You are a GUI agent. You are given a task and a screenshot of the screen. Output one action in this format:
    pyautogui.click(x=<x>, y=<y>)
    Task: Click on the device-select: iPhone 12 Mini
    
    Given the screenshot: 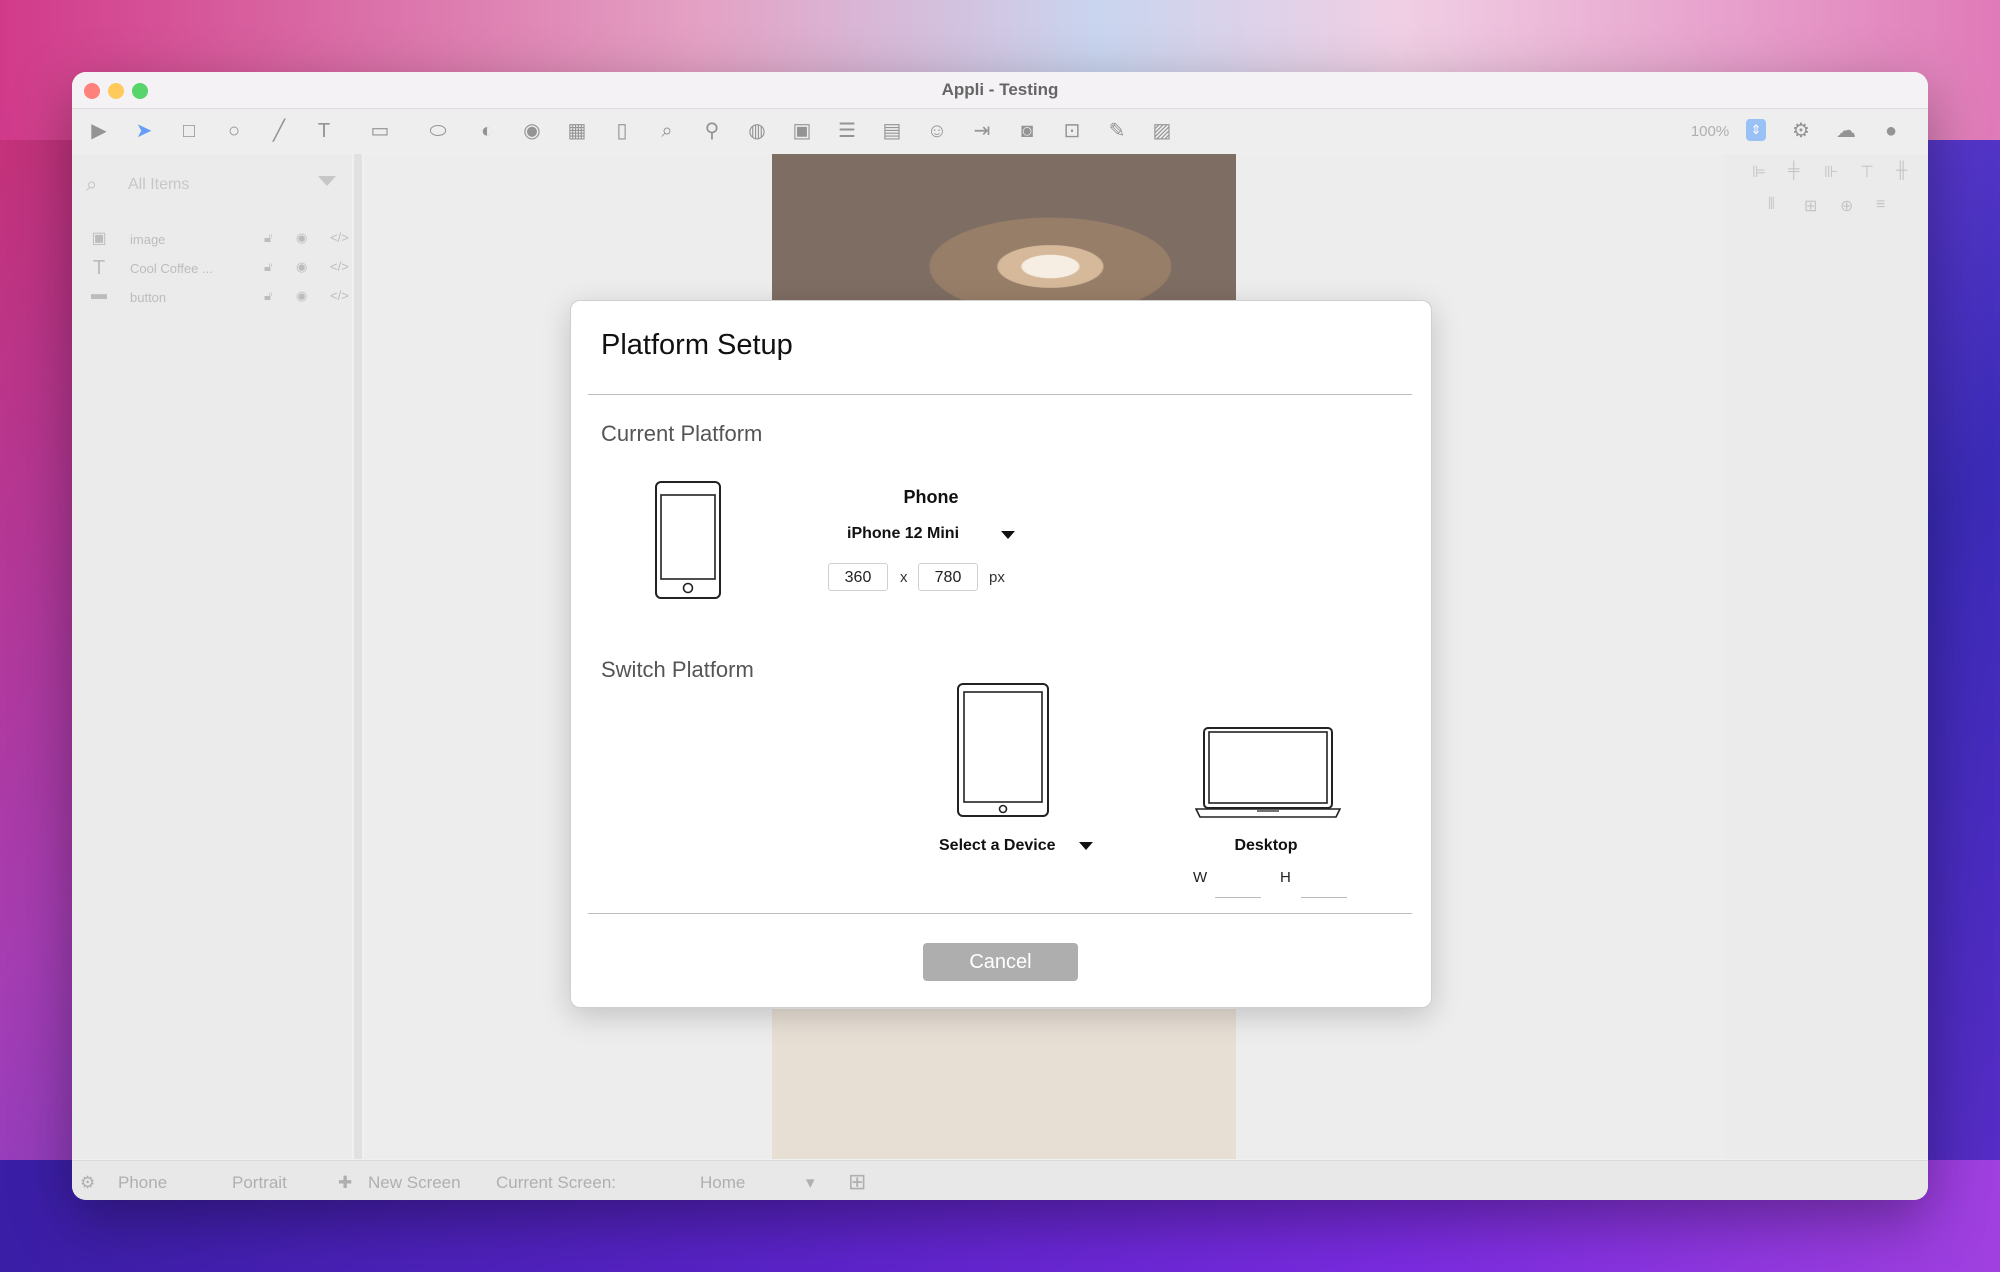 What is the action you would take?
    pyautogui.click(x=931, y=534)
    